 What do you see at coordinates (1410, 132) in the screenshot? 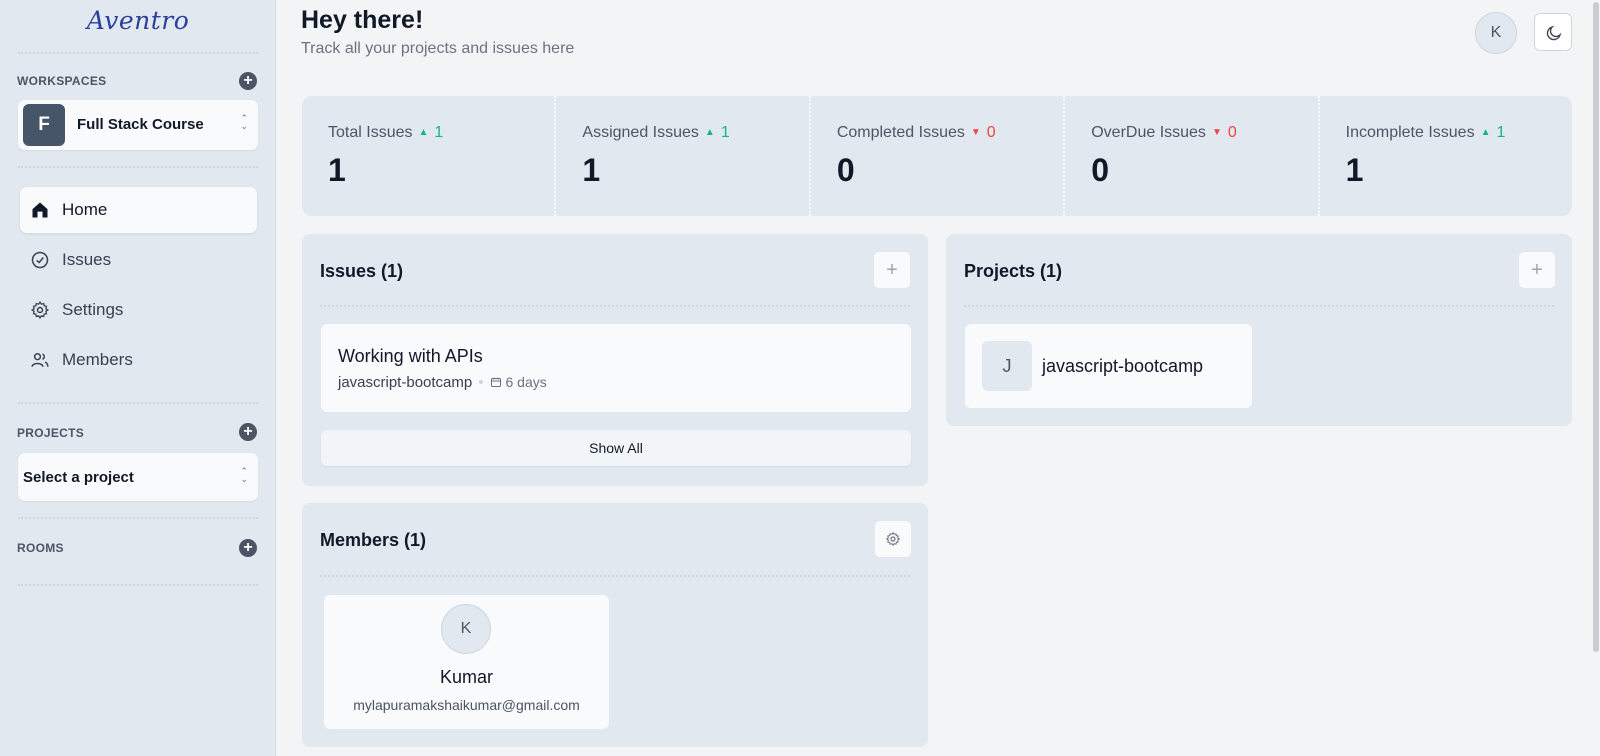
I see `stat-label: Incomplete Issues` at bounding box center [1410, 132].